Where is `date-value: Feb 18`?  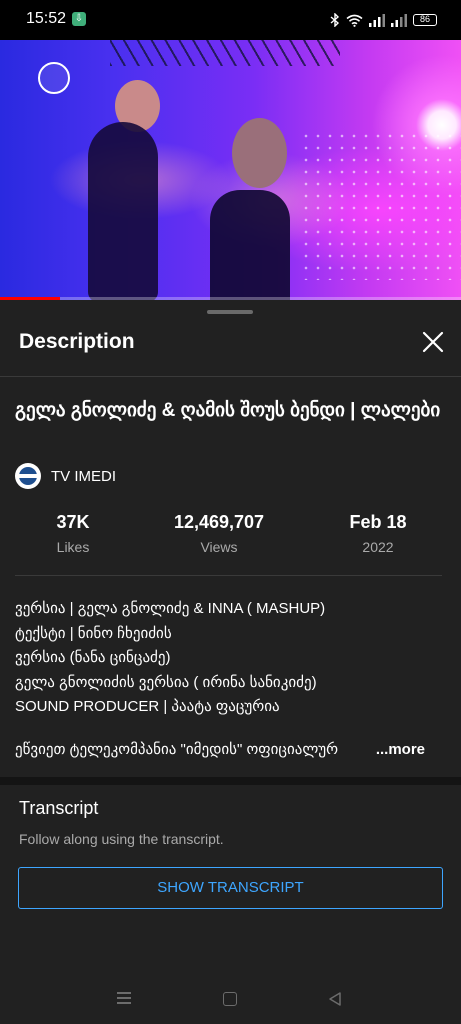 date-value: Feb 18 is located at coordinates (378, 522).